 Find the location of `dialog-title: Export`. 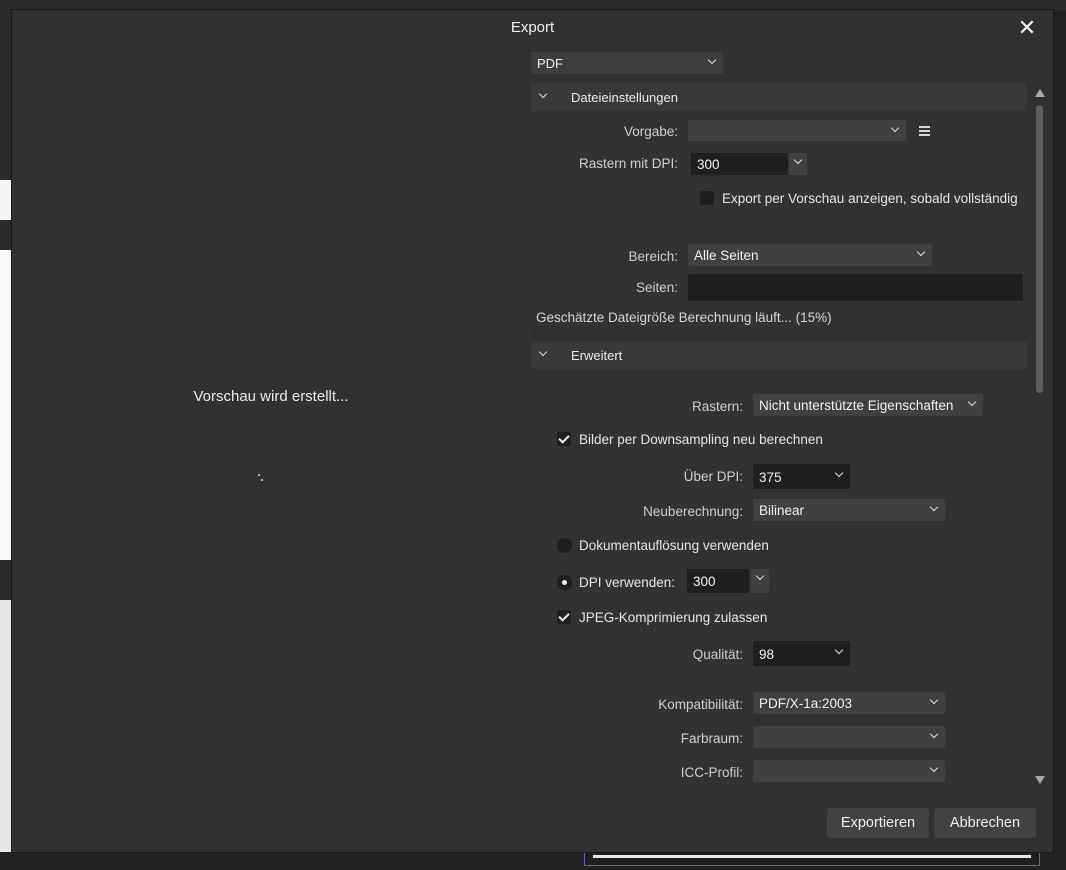

dialog-title: Export is located at coordinates (532, 27).